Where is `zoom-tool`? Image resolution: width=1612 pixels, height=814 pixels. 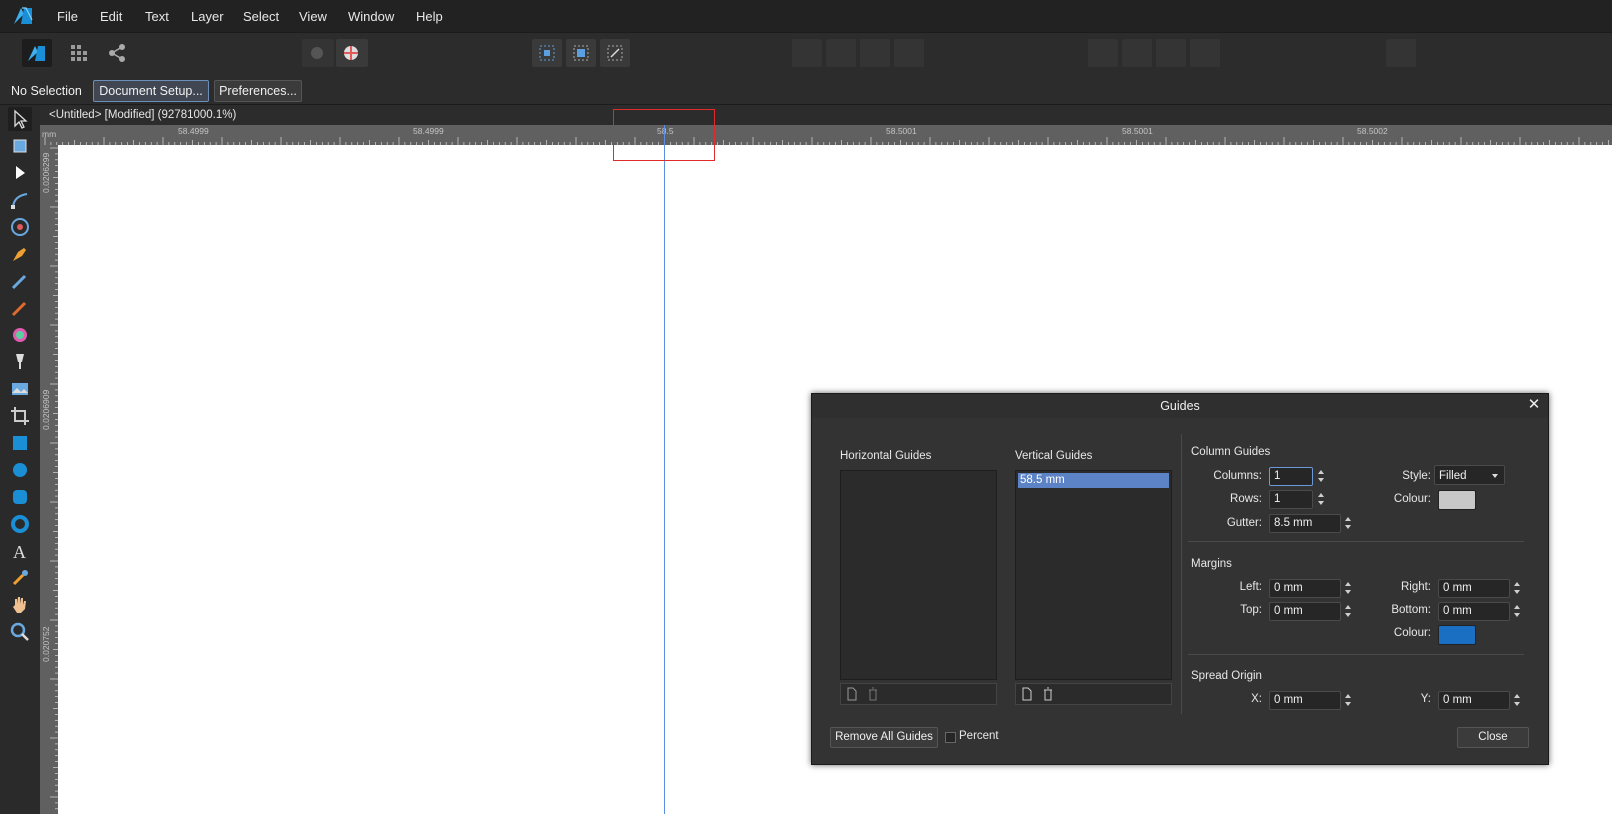
zoom-tool is located at coordinates (20, 632).